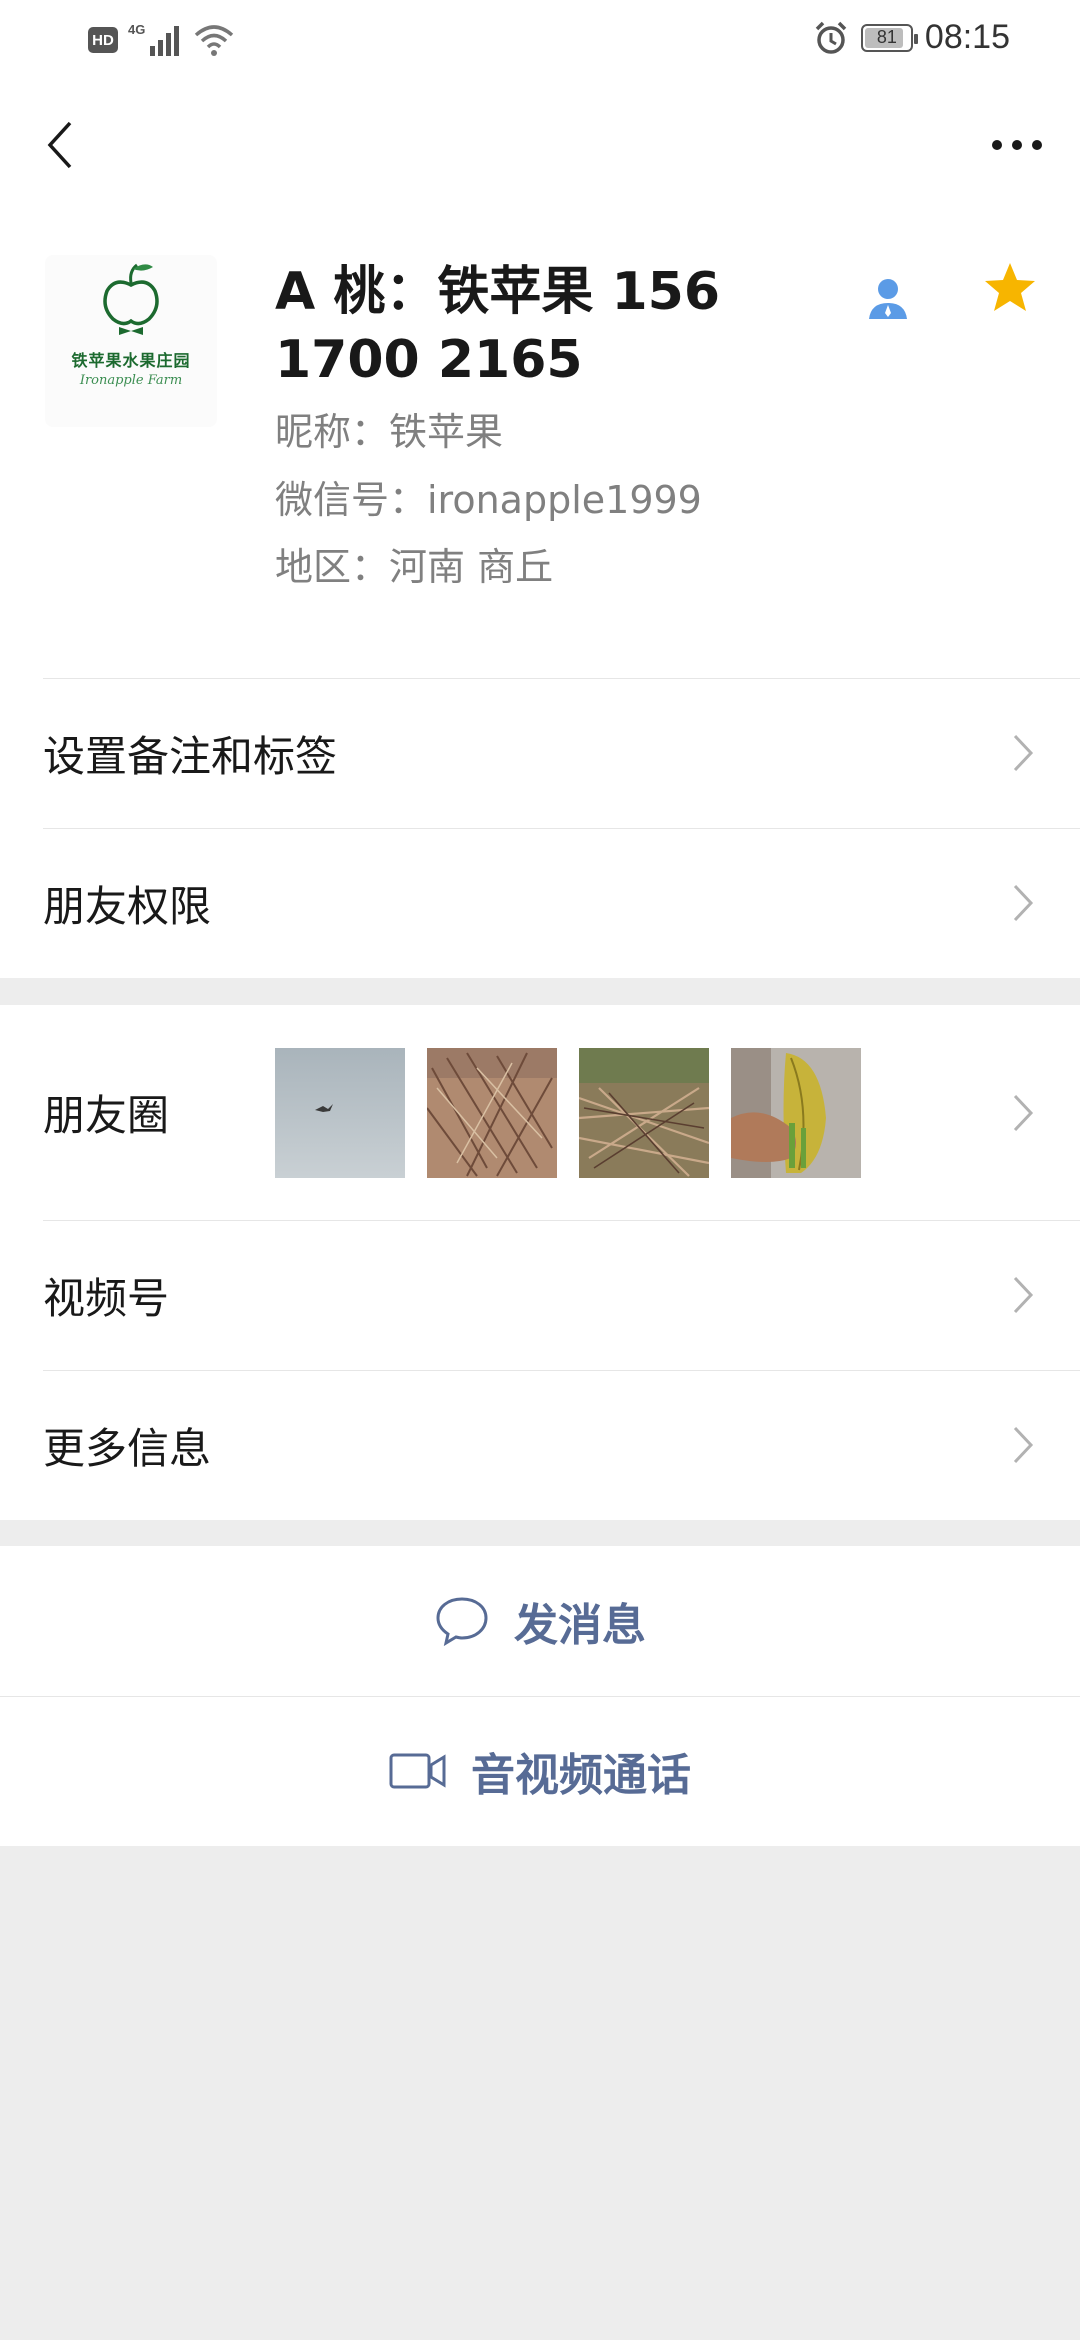 The height and width of the screenshot is (2340, 1080). What do you see at coordinates (568, 1113) in the screenshot?
I see `moments-thumbnails` at bounding box center [568, 1113].